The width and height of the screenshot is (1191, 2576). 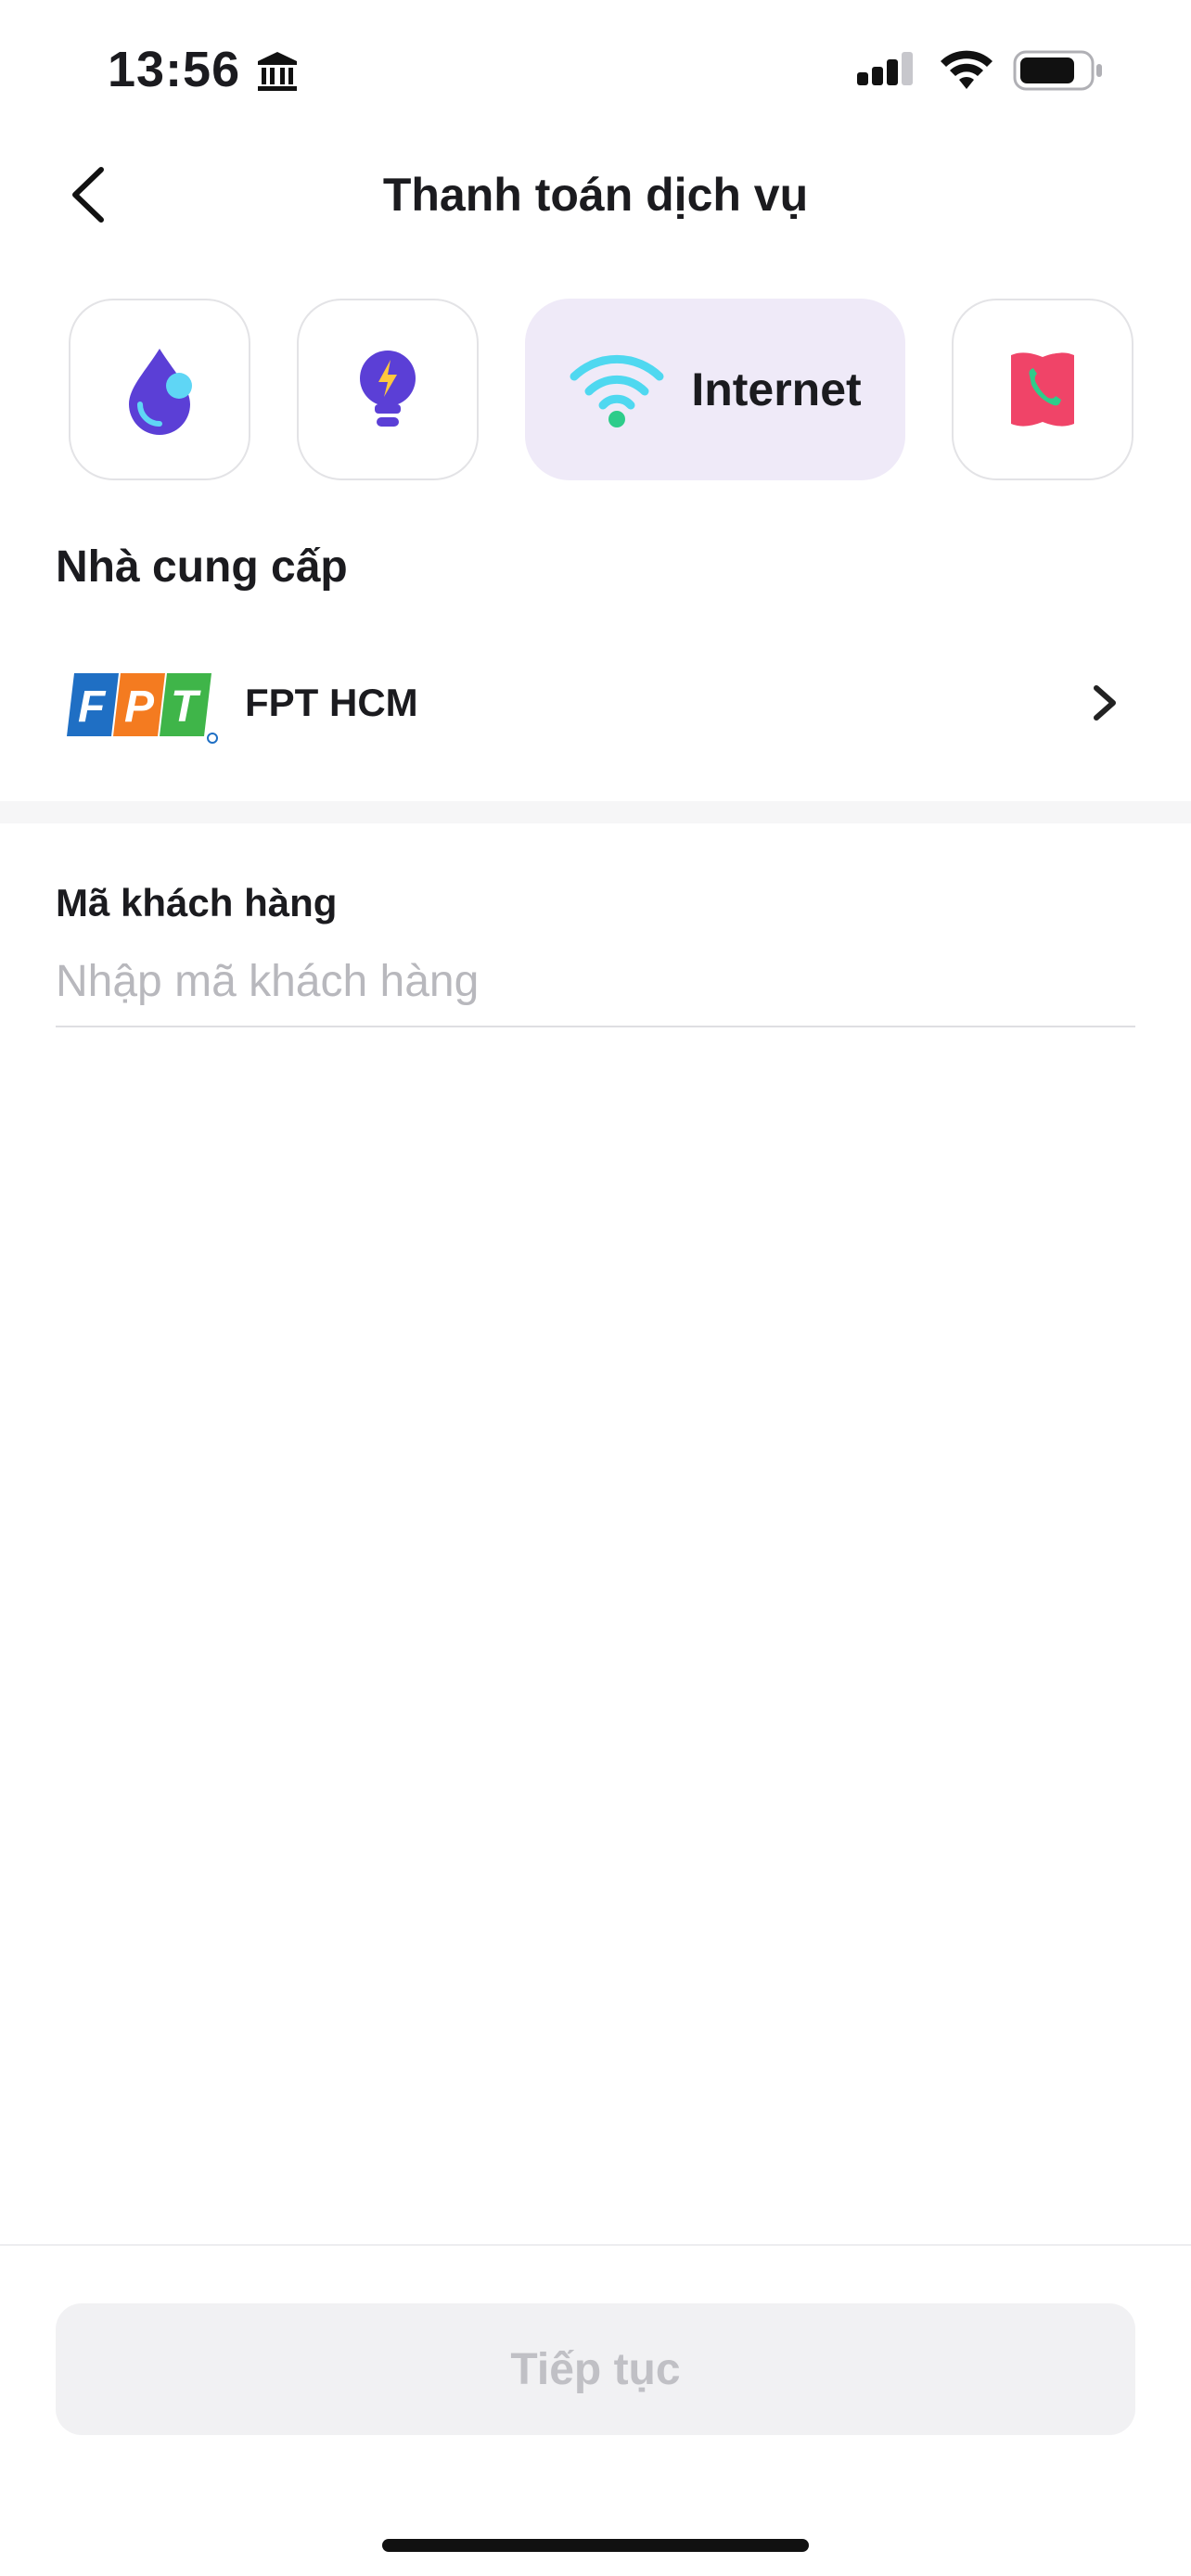 What do you see at coordinates (595, 2245) in the screenshot?
I see `footer-divider` at bounding box center [595, 2245].